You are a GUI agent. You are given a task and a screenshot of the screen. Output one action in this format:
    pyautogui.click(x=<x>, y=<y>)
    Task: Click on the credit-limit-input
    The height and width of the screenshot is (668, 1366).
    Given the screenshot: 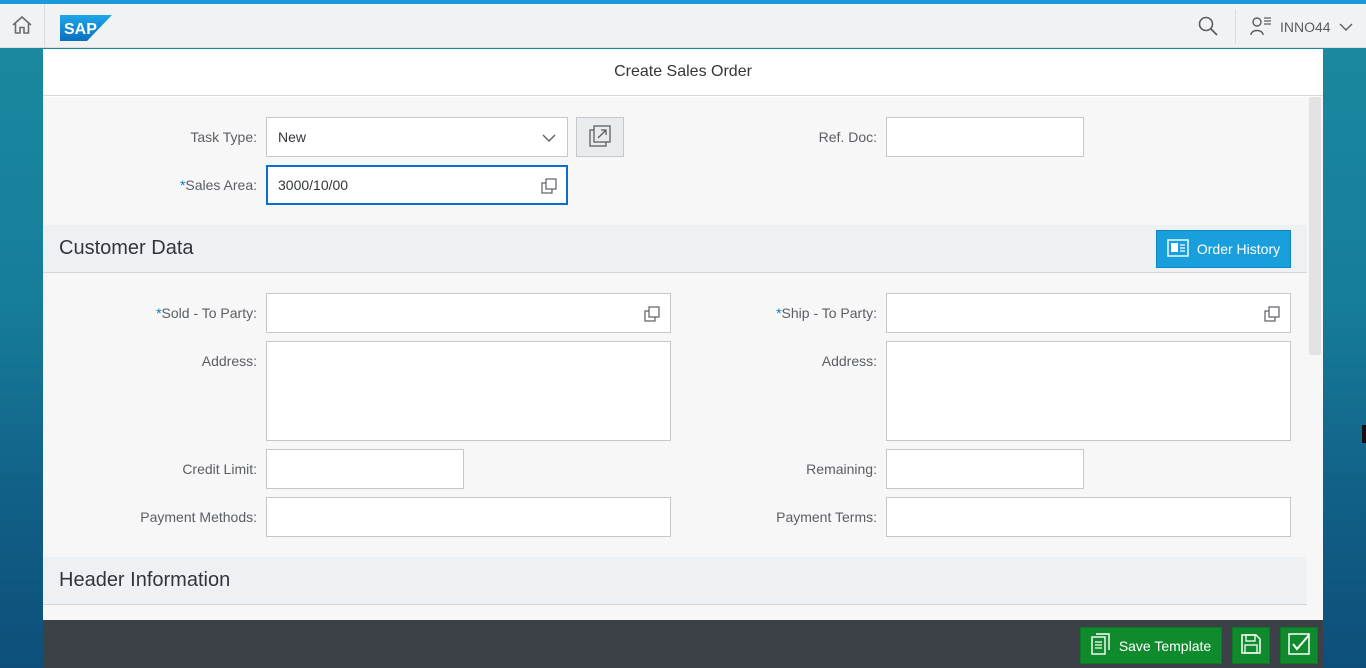 What is the action you would take?
    pyautogui.click(x=365, y=469)
    